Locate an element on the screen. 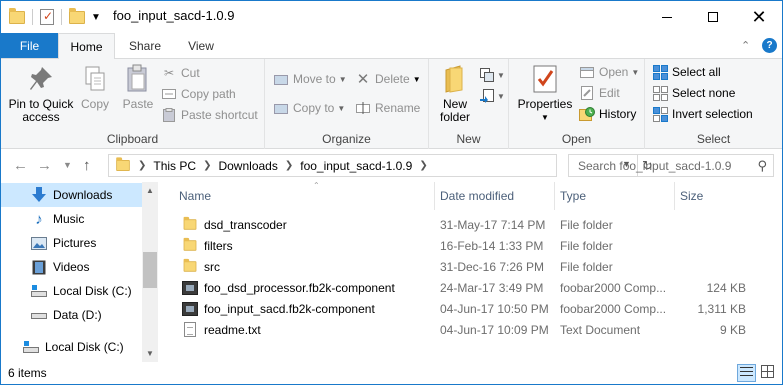 This screenshot has width=783, height=385. open-label: Open is located at coordinates (614, 72).